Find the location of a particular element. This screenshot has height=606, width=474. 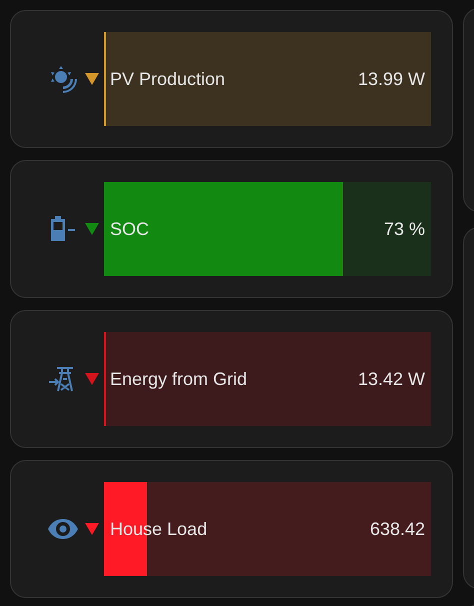

entity-value: 13.42 W is located at coordinates (391, 379).